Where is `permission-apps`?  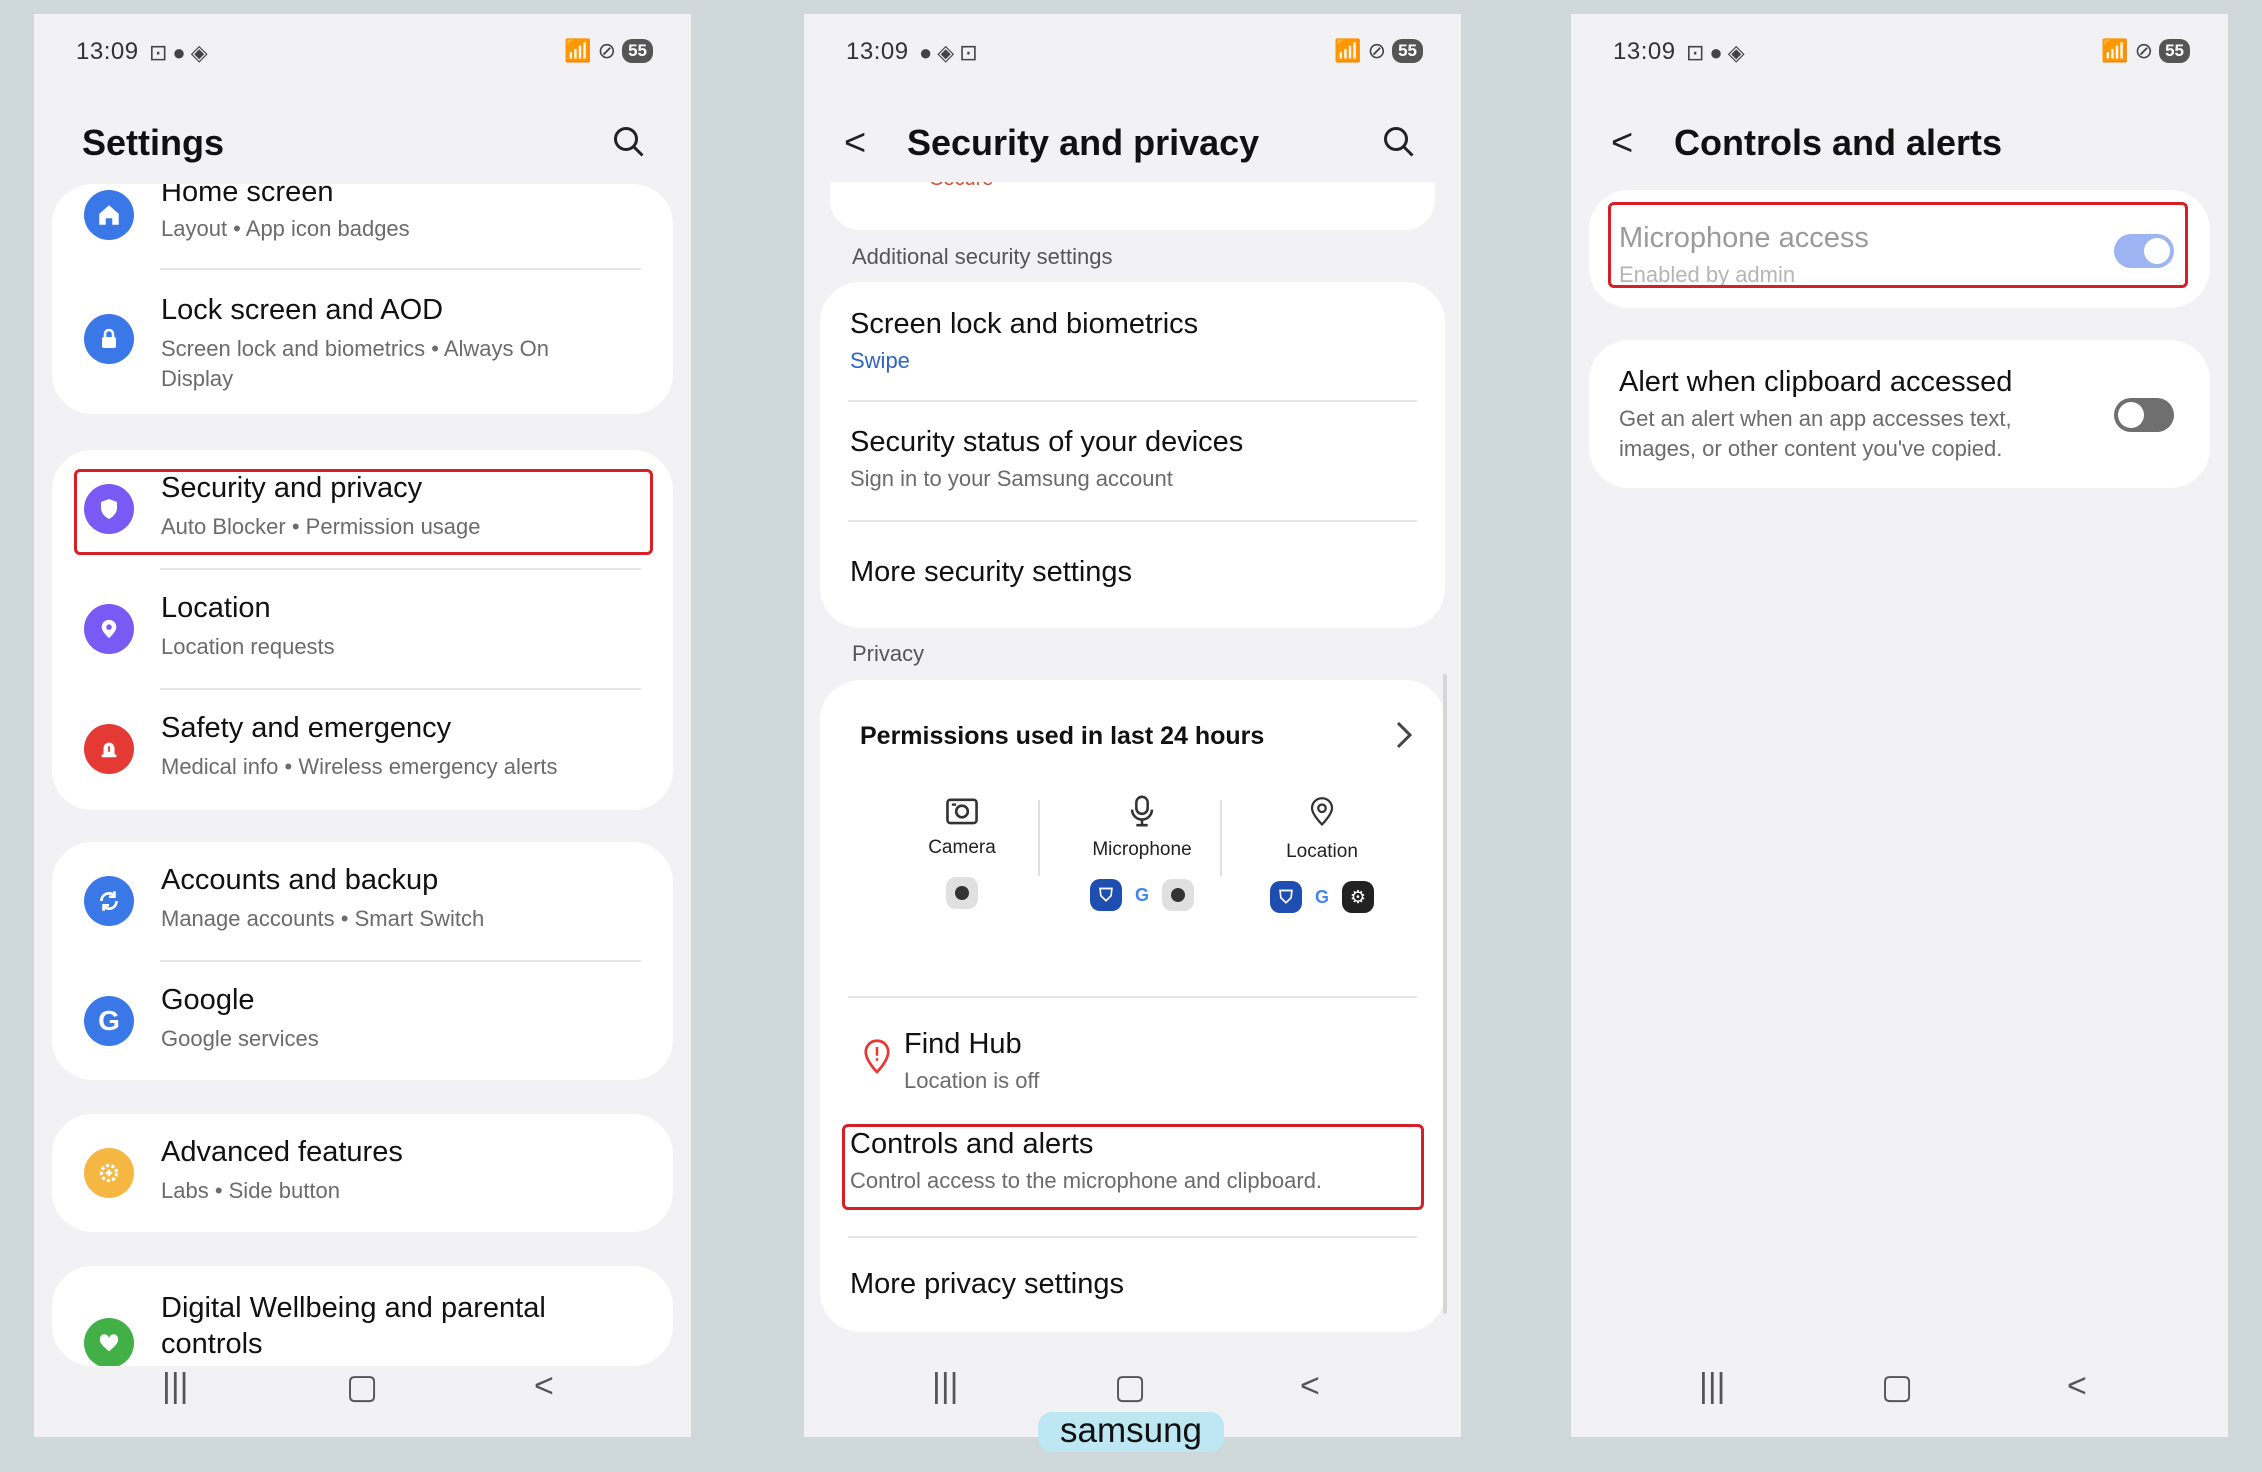
permission-apps is located at coordinates (962, 893).